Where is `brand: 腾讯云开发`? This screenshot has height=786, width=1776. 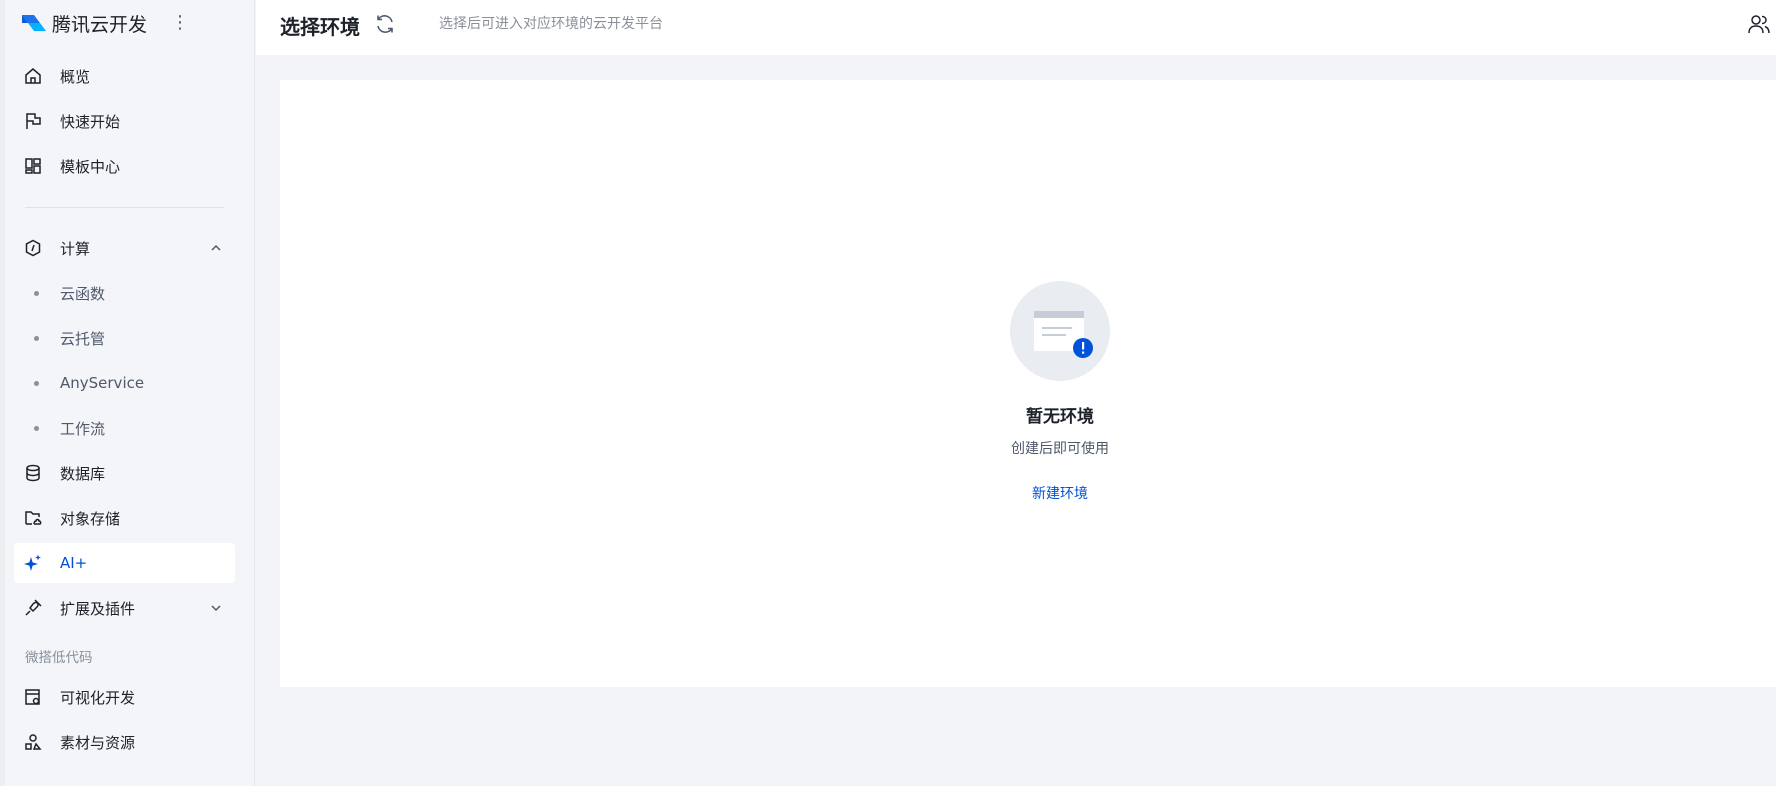 brand: 腾讯云开发 is located at coordinates (130, 23).